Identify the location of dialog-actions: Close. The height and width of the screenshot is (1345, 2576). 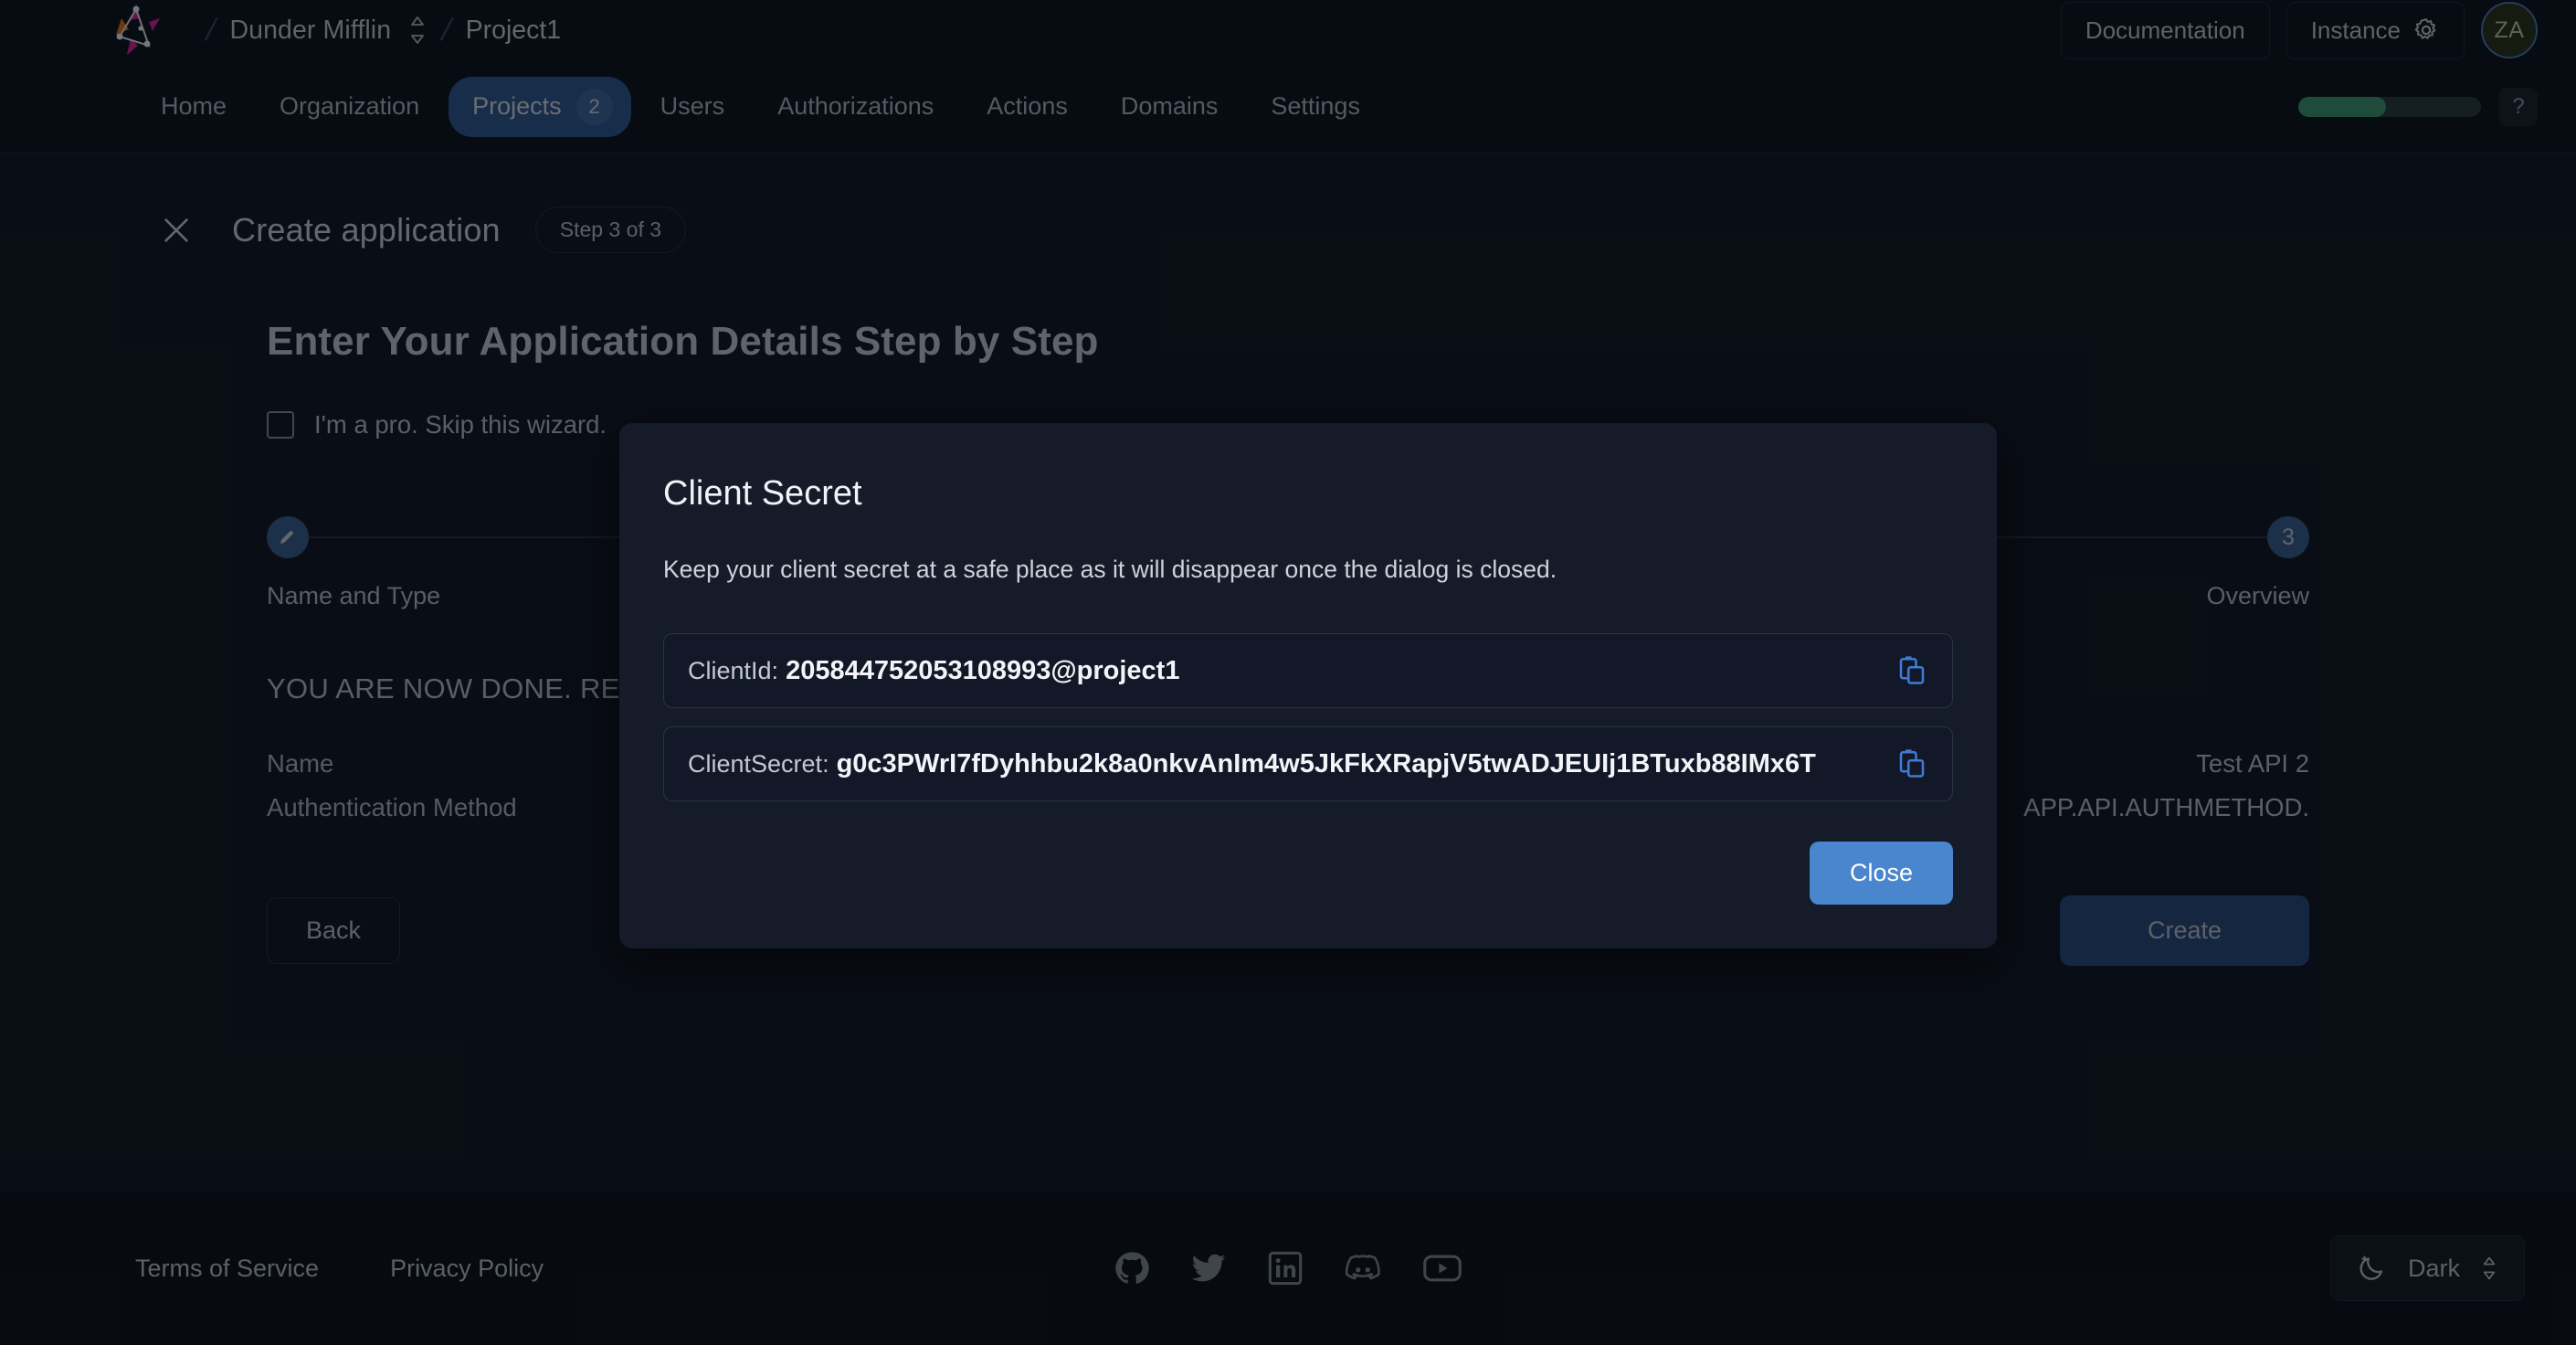
(1308, 873).